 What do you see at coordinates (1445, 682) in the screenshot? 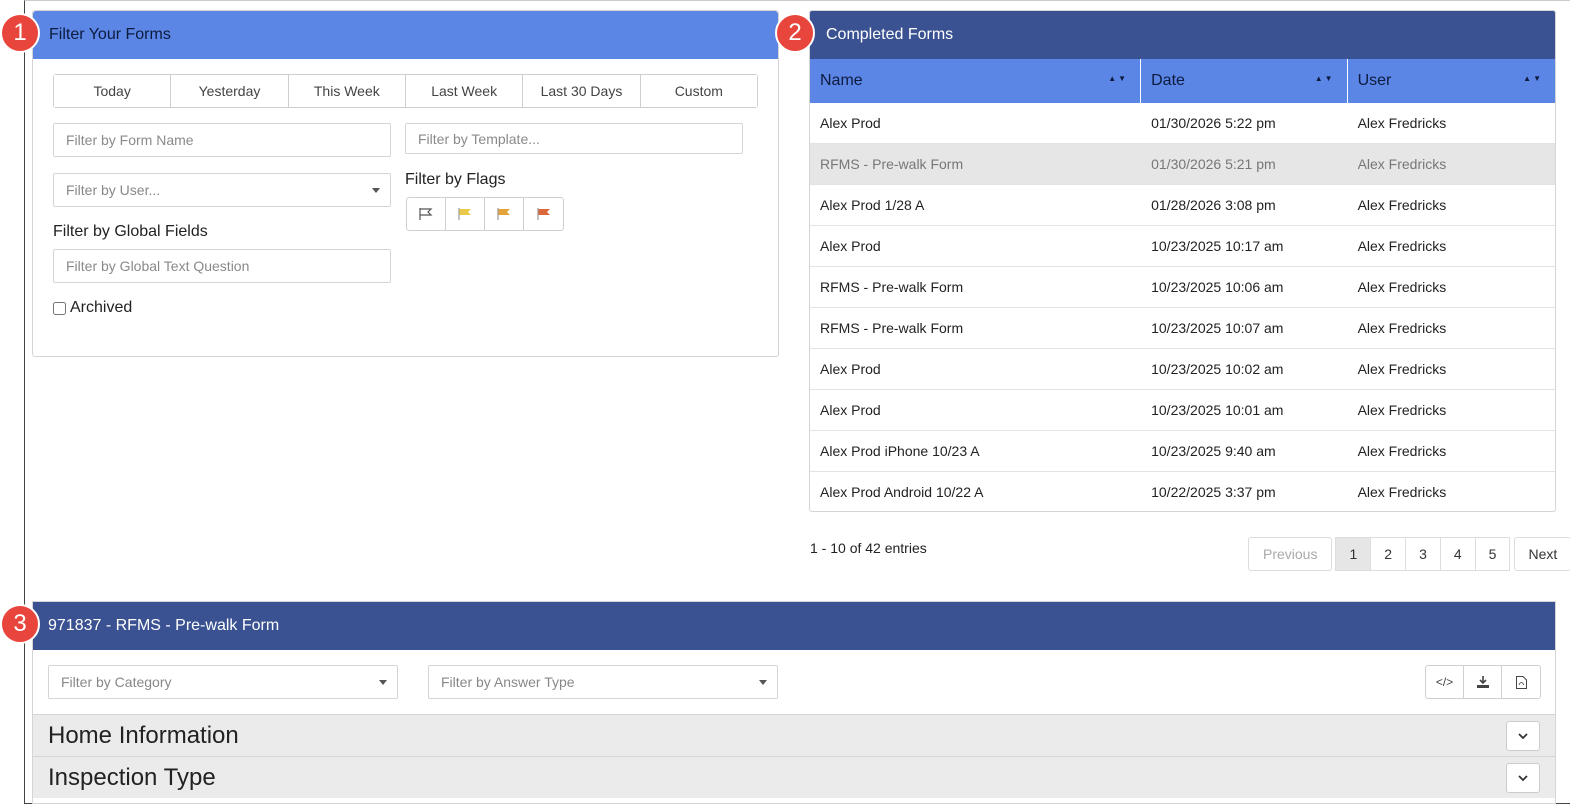
I see `code-icon: </>` at bounding box center [1445, 682].